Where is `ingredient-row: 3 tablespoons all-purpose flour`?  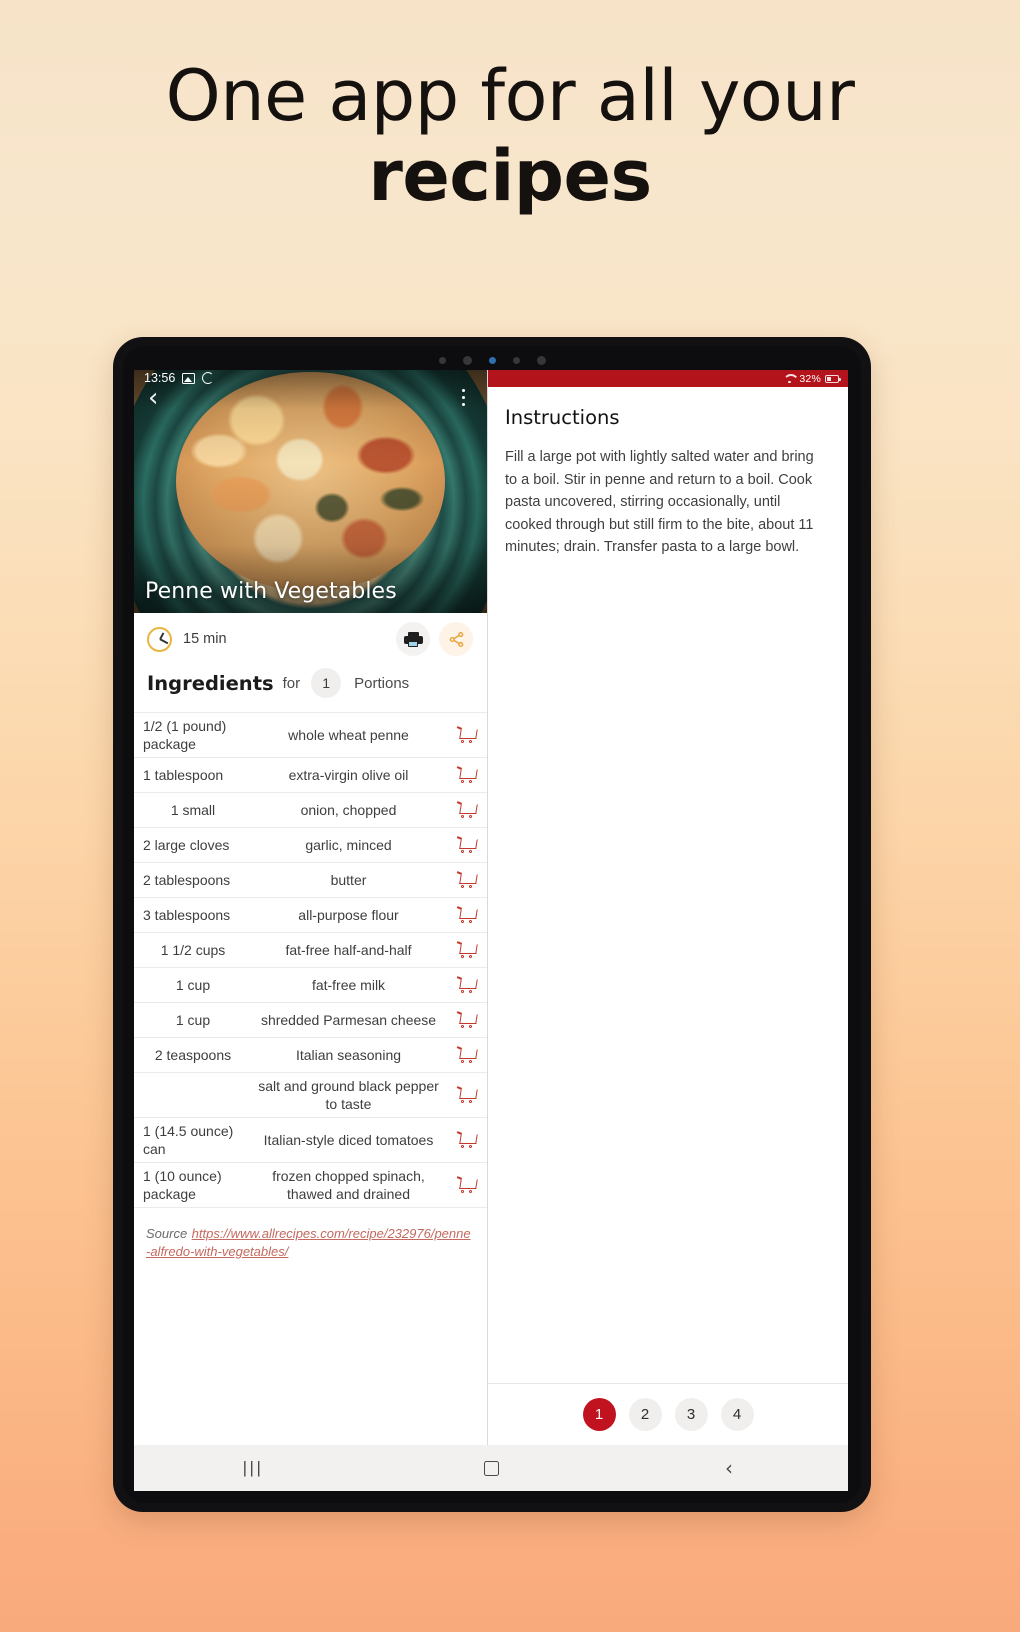 ingredient-row: 3 tablespoons all-purpose flour is located at coordinates (310, 914).